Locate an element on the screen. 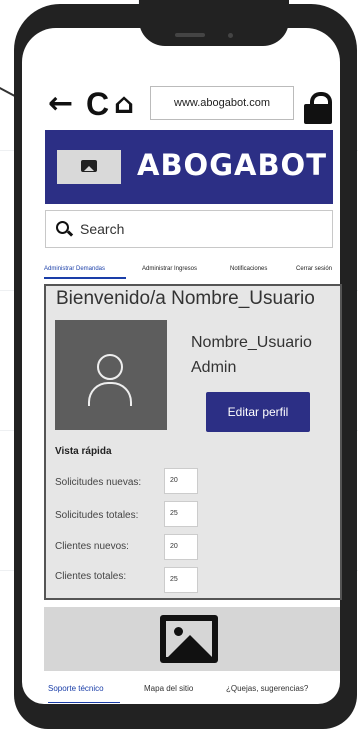 The image size is (358, 729). stat-label-new-clients: Clientes nuevos: is located at coordinates (92, 546).